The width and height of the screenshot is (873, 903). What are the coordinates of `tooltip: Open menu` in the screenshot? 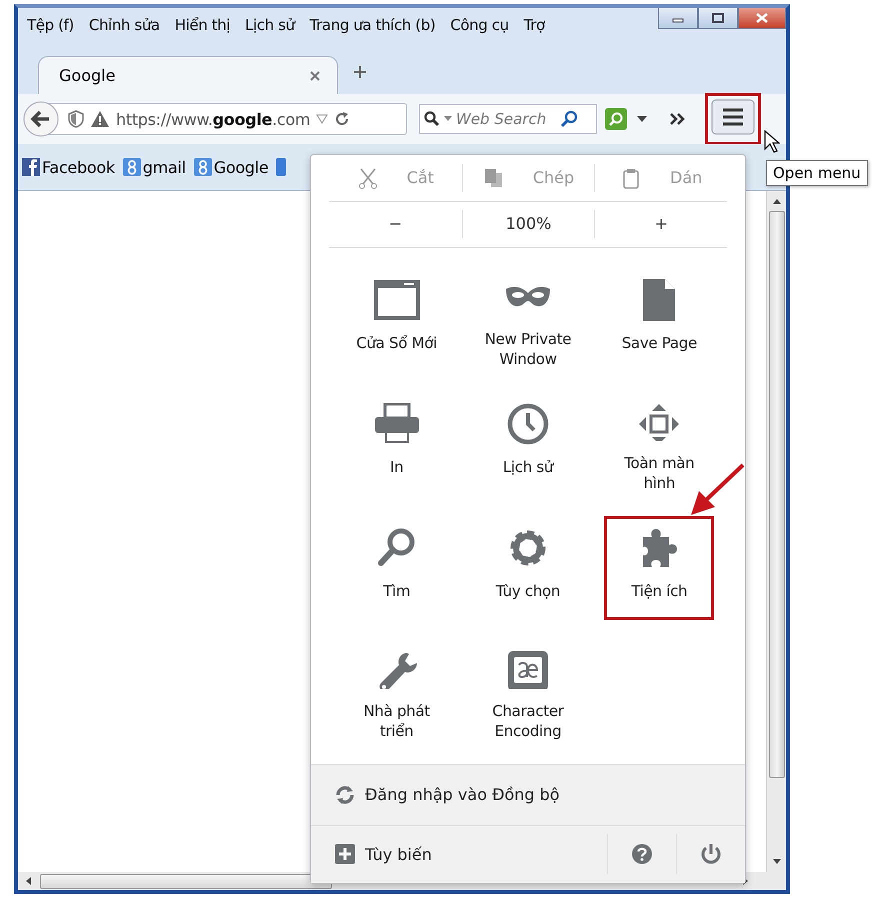 It's located at (817, 173).